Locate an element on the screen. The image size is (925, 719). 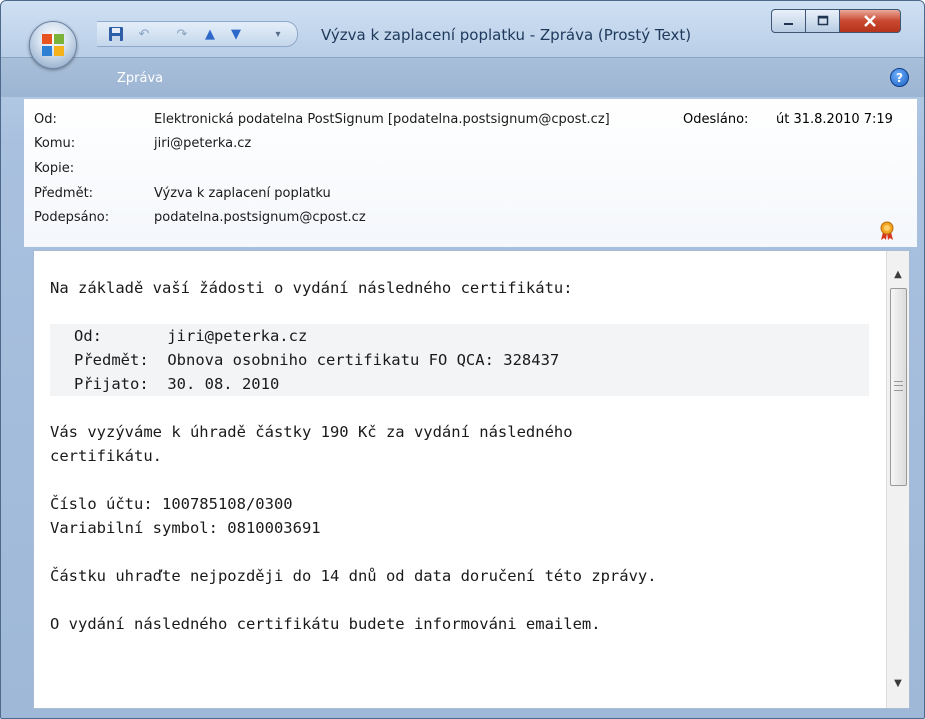
redo-icon: ↷ is located at coordinates (182, 34).